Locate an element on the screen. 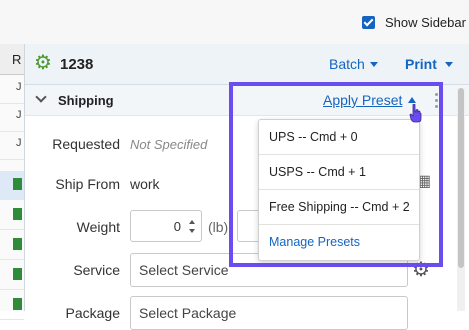 This screenshot has width=469, height=330. weight-unit: (lb) is located at coordinates (218, 227).